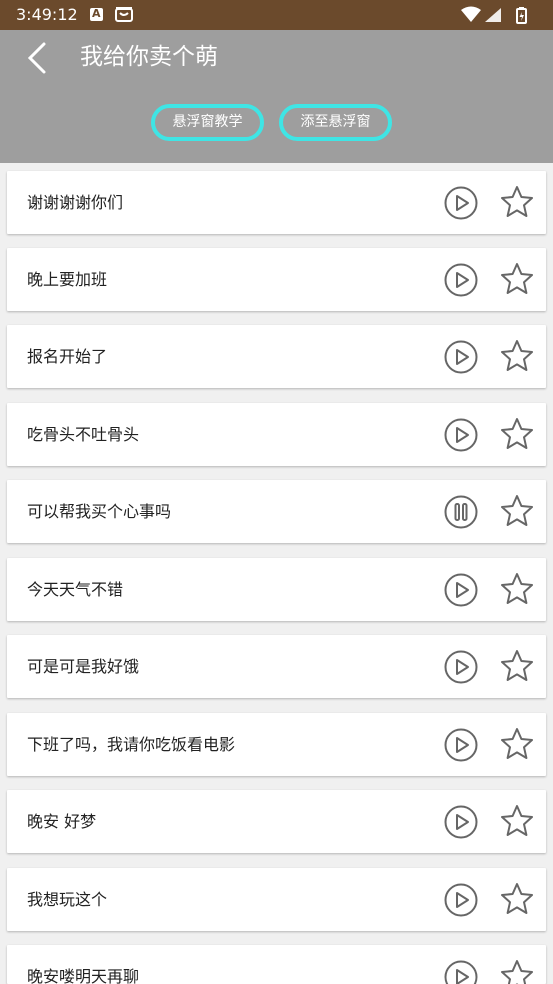 Image resolution: width=553 pixels, height=984 pixels. What do you see at coordinates (83, 666) in the screenshot?
I see `list-item-text: 可是可是我好饿` at bounding box center [83, 666].